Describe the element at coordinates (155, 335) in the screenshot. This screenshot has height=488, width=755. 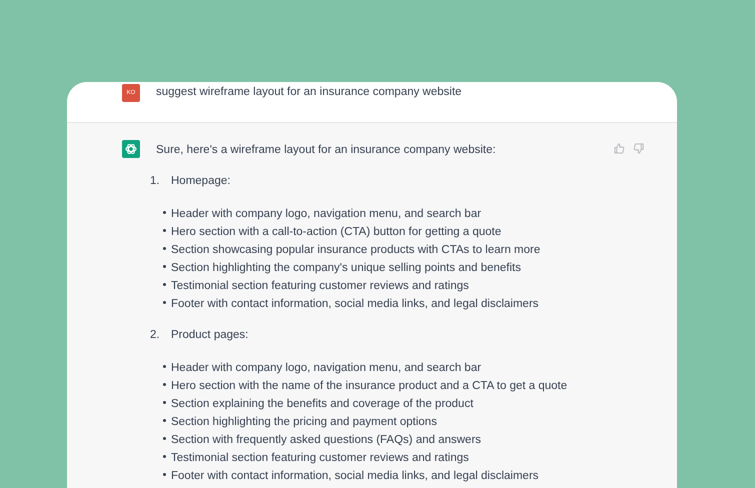
I see `list-number: 2.` at that location.